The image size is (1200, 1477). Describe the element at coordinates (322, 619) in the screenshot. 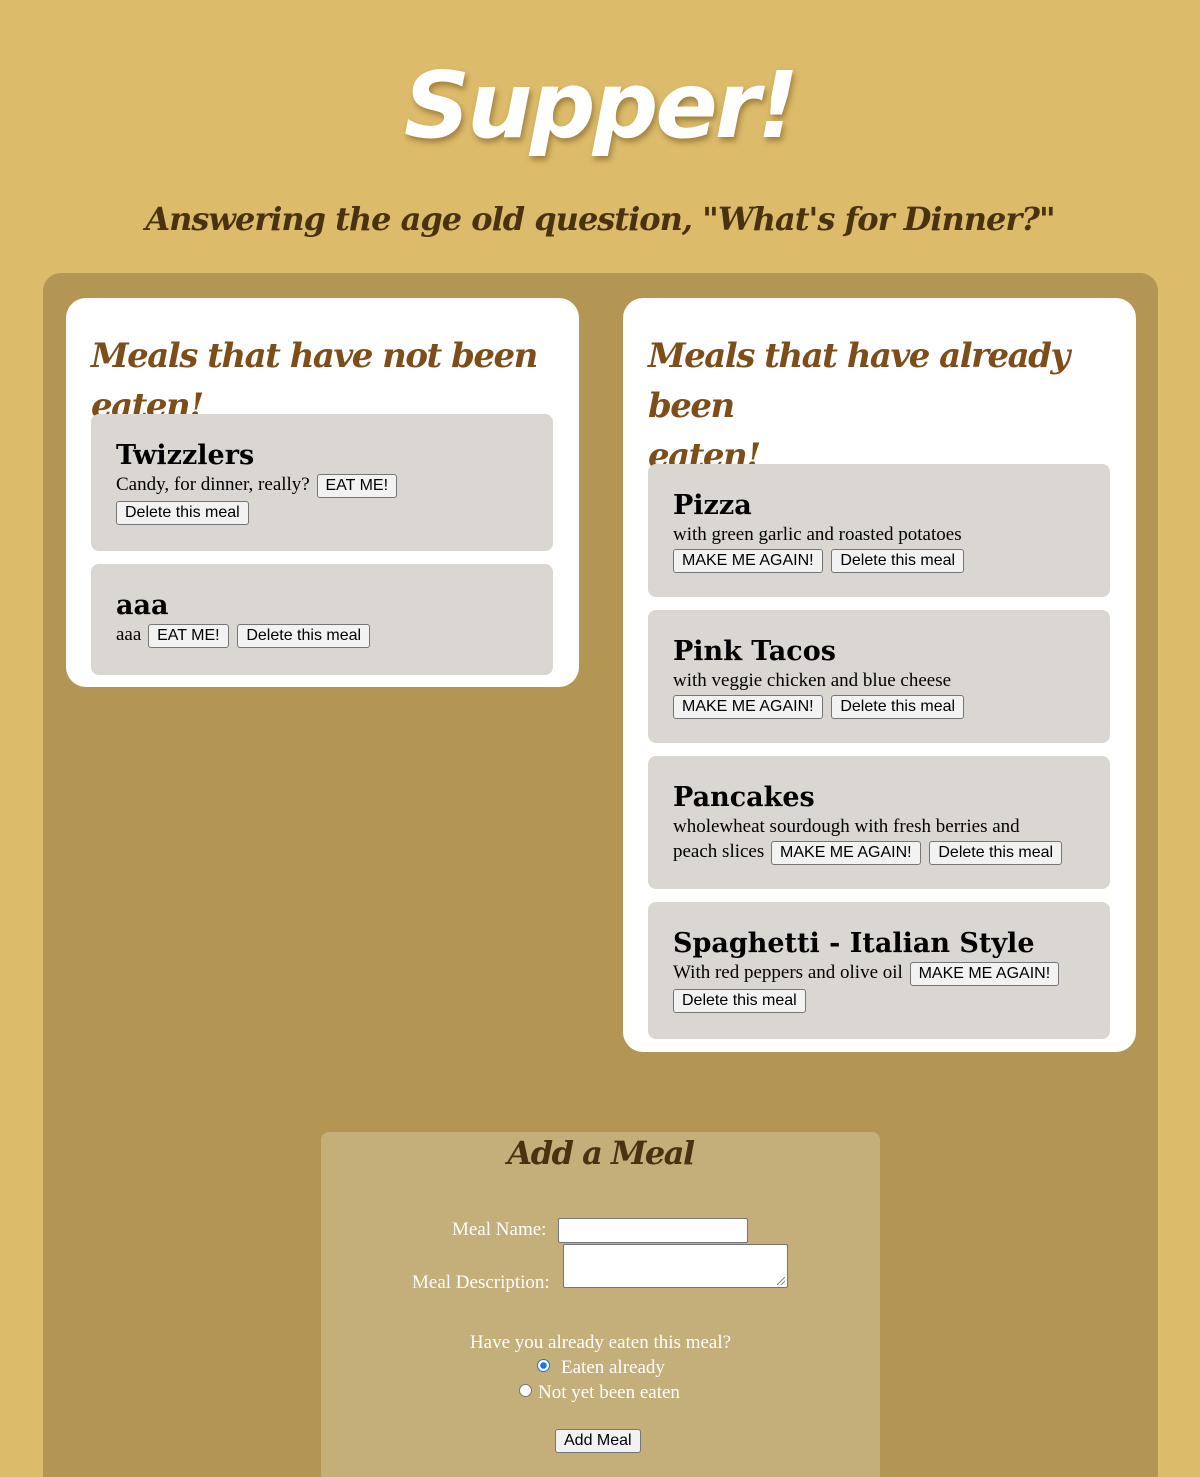

I see `meal-card: aaa aaa EAT ME! Delete this meal` at that location.